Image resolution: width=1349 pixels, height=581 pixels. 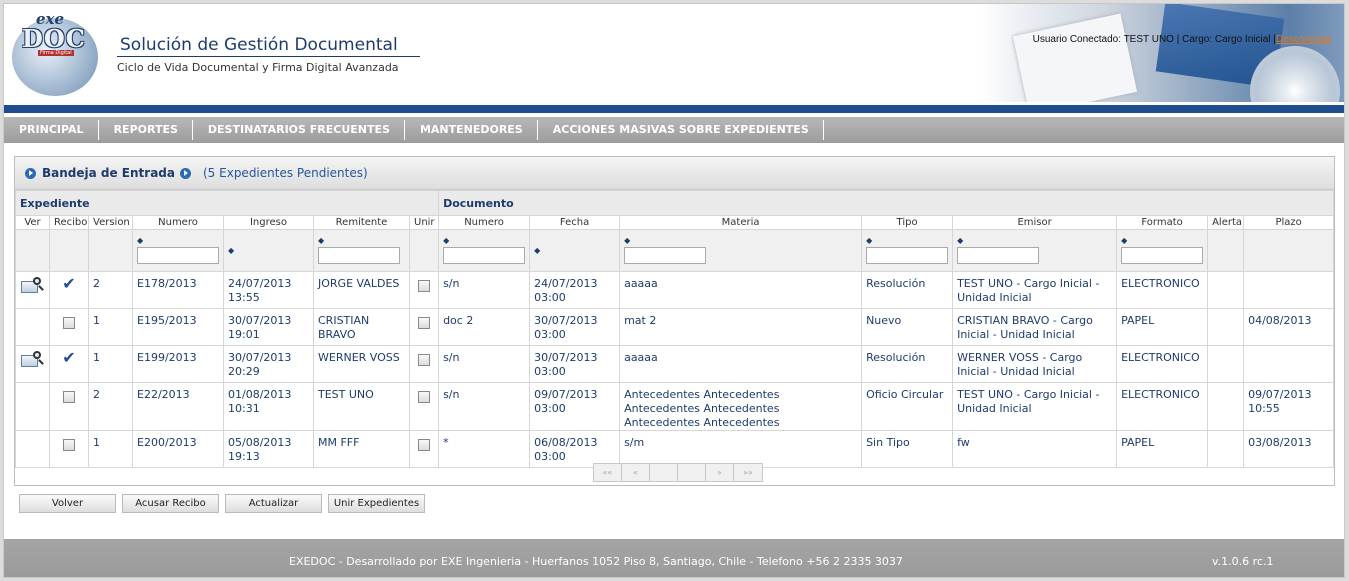 I want to click on acusar-recibo-button: Acusar Recibo, so click(x=170, y=503).